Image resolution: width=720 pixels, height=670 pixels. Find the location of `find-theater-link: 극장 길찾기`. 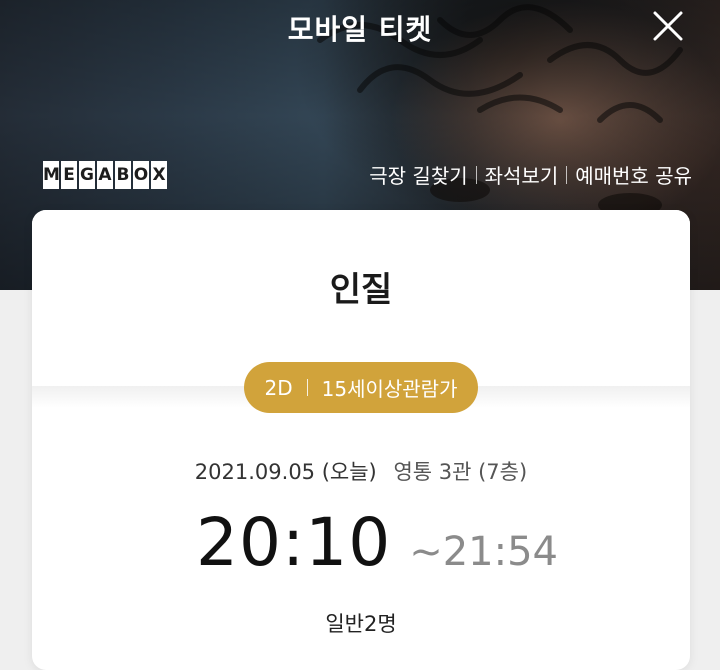

find-theater-link: 극장 길찾기 is located at coordinates (418, 174).